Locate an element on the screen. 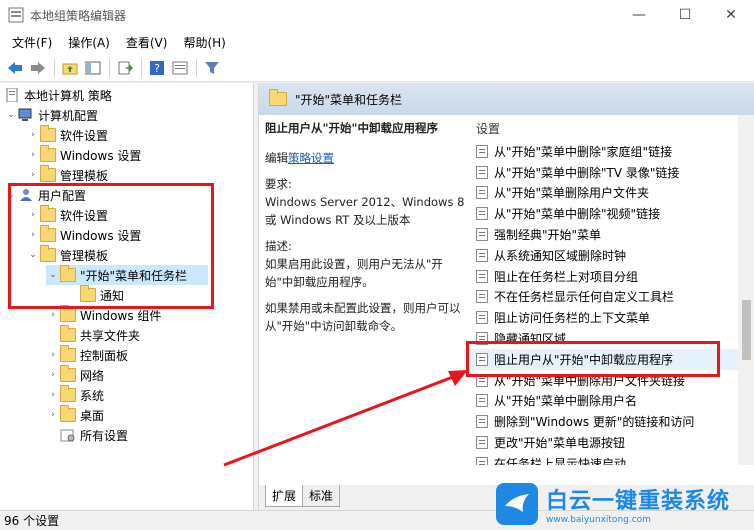  watermark-text: 白云一键重装系统 www.baiyunxitong.com is located at coordinates (638, 504).